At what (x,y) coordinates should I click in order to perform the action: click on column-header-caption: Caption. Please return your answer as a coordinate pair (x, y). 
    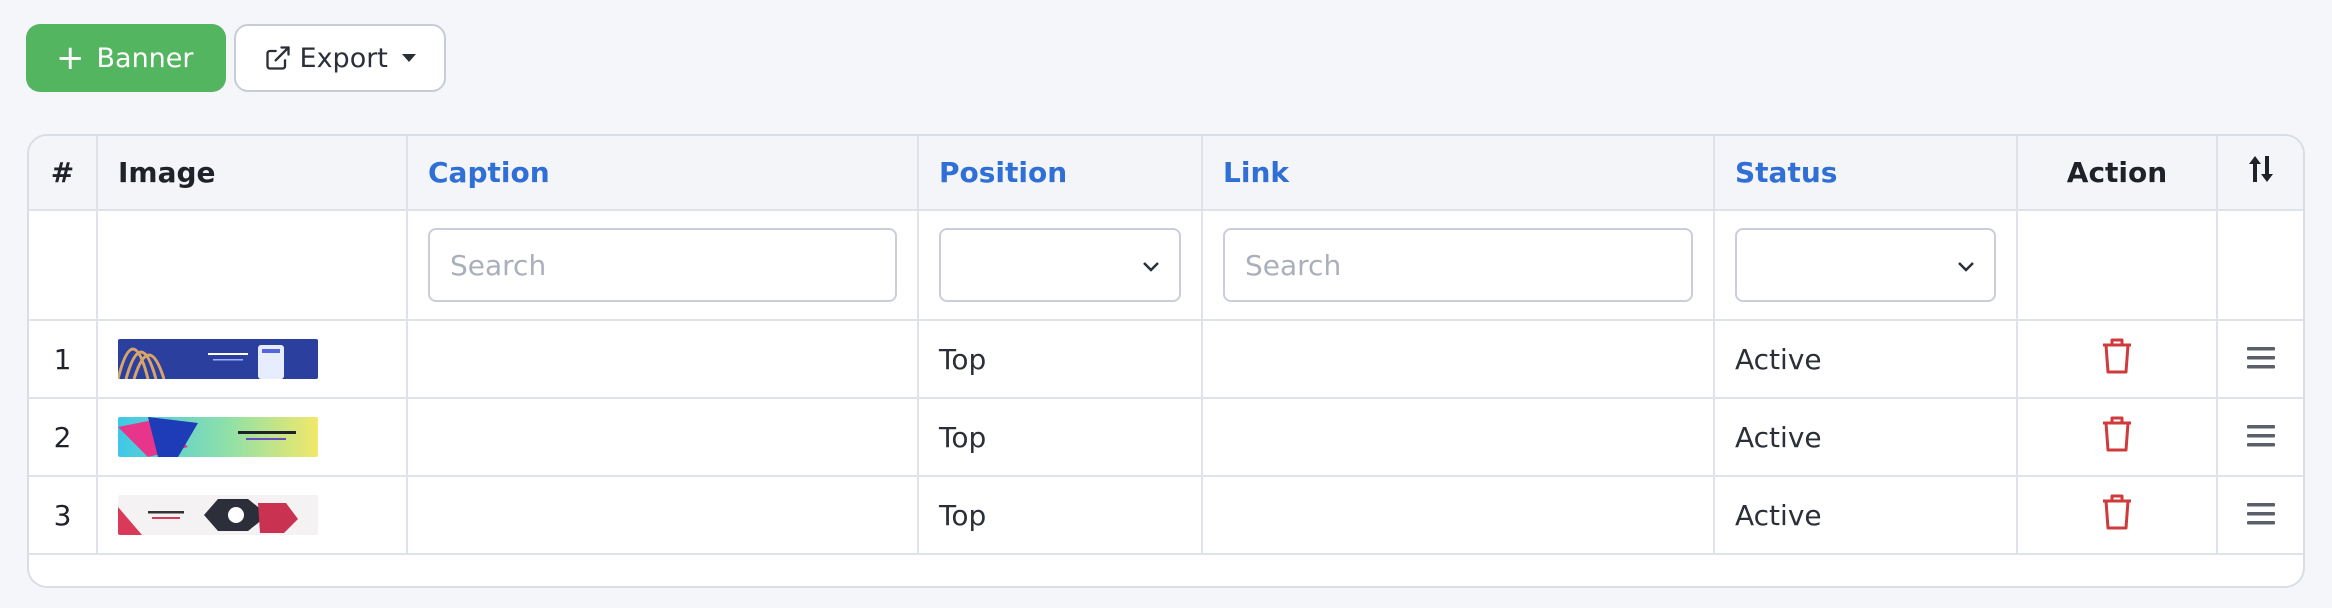
    Looking at the image, I should click on (663, 173).